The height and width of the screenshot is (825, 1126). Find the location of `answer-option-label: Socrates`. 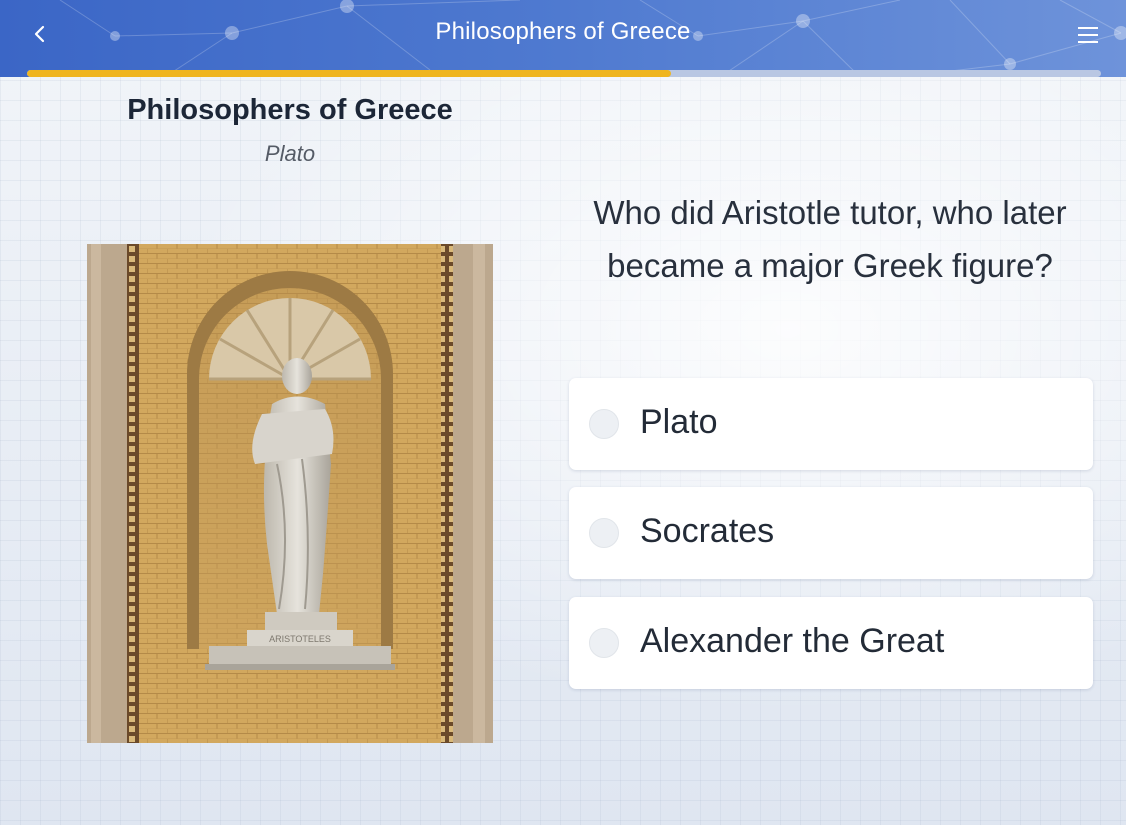

answer-option-label: Socrates is located at coordinates (707, 531).